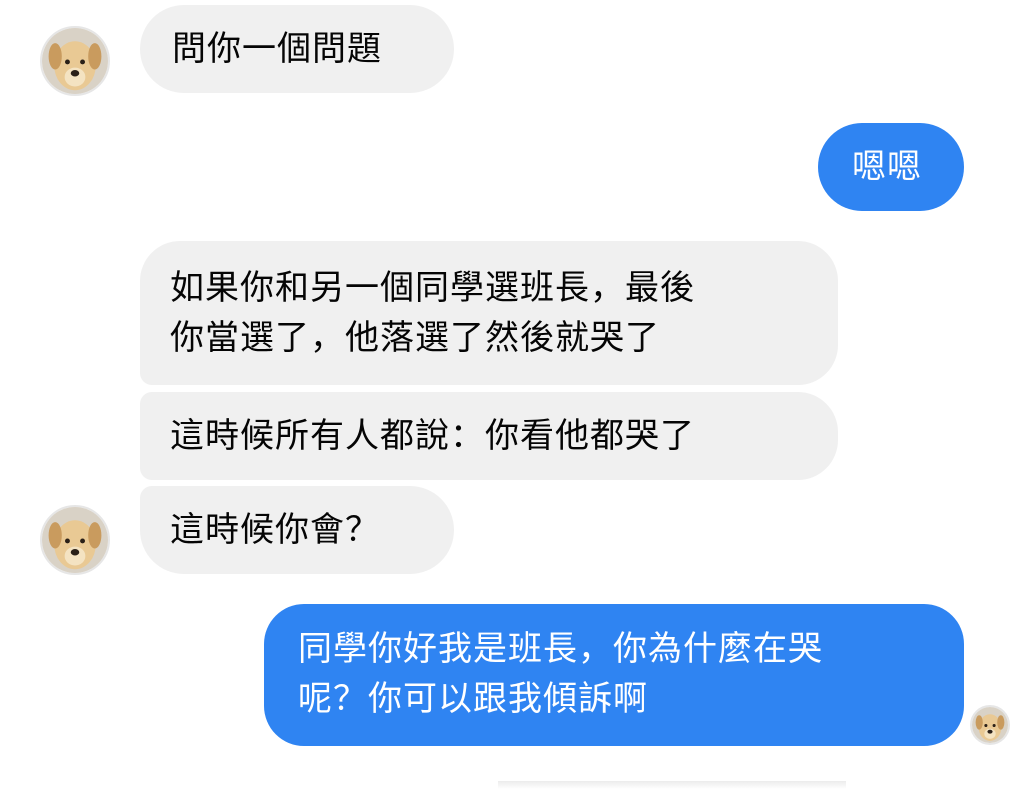 The width and height of the screenshot is (1024, 789). Describe the element at coordinates (489, 313) in the screenshot. I see `message-bubble-incoming: 如果你和另一個同學選班長，最後 你當選了，他落選了然後就哭了` at that location.